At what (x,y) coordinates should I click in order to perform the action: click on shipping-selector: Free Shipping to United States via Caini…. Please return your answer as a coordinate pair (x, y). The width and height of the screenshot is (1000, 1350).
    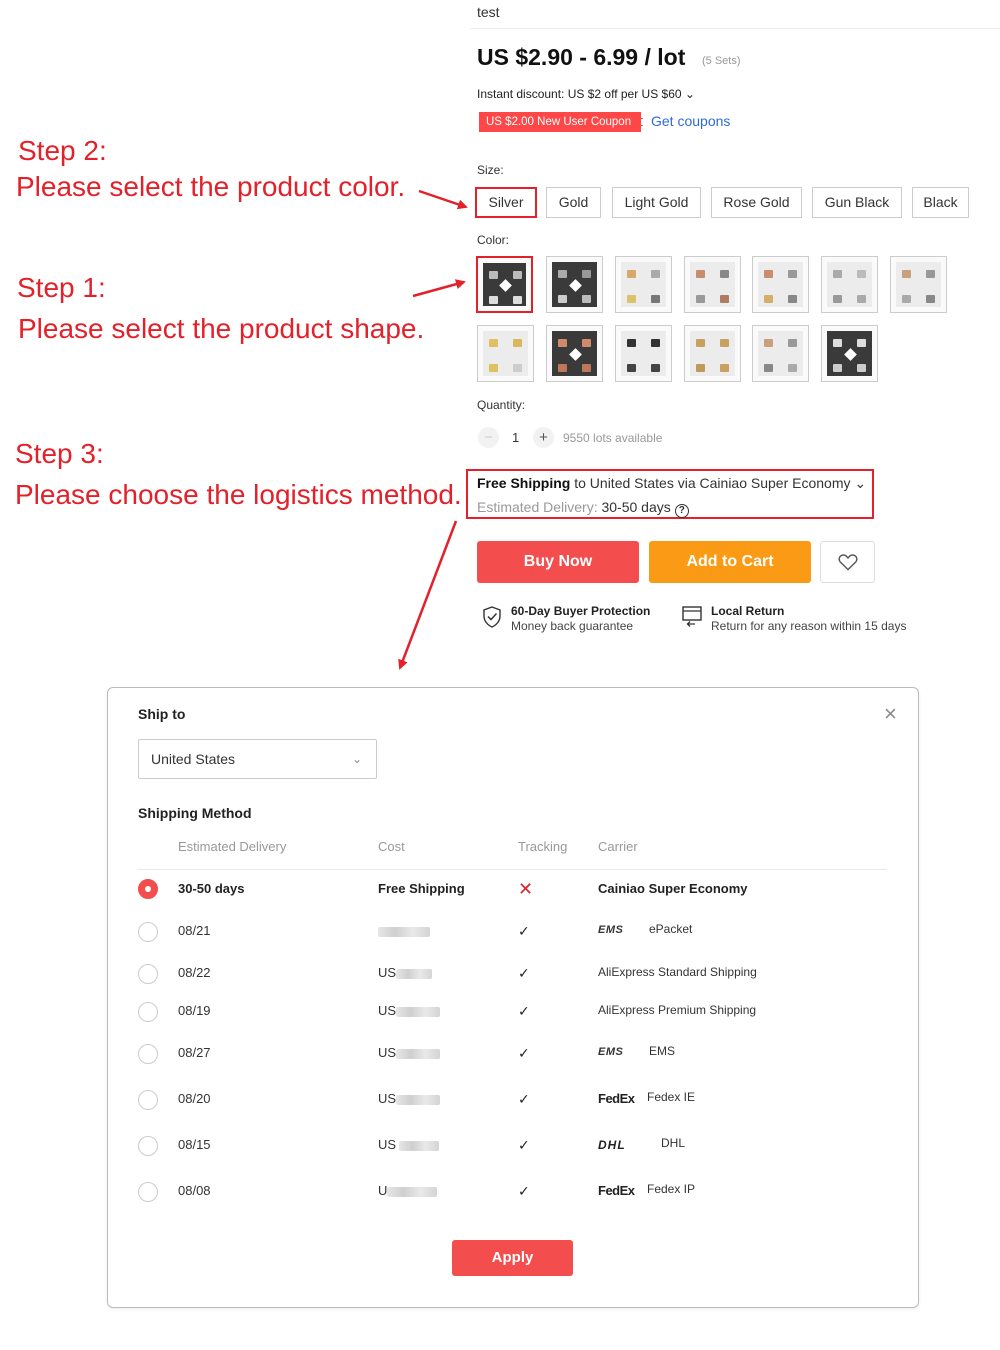
    Looking at the image, I should click on (671, 483).